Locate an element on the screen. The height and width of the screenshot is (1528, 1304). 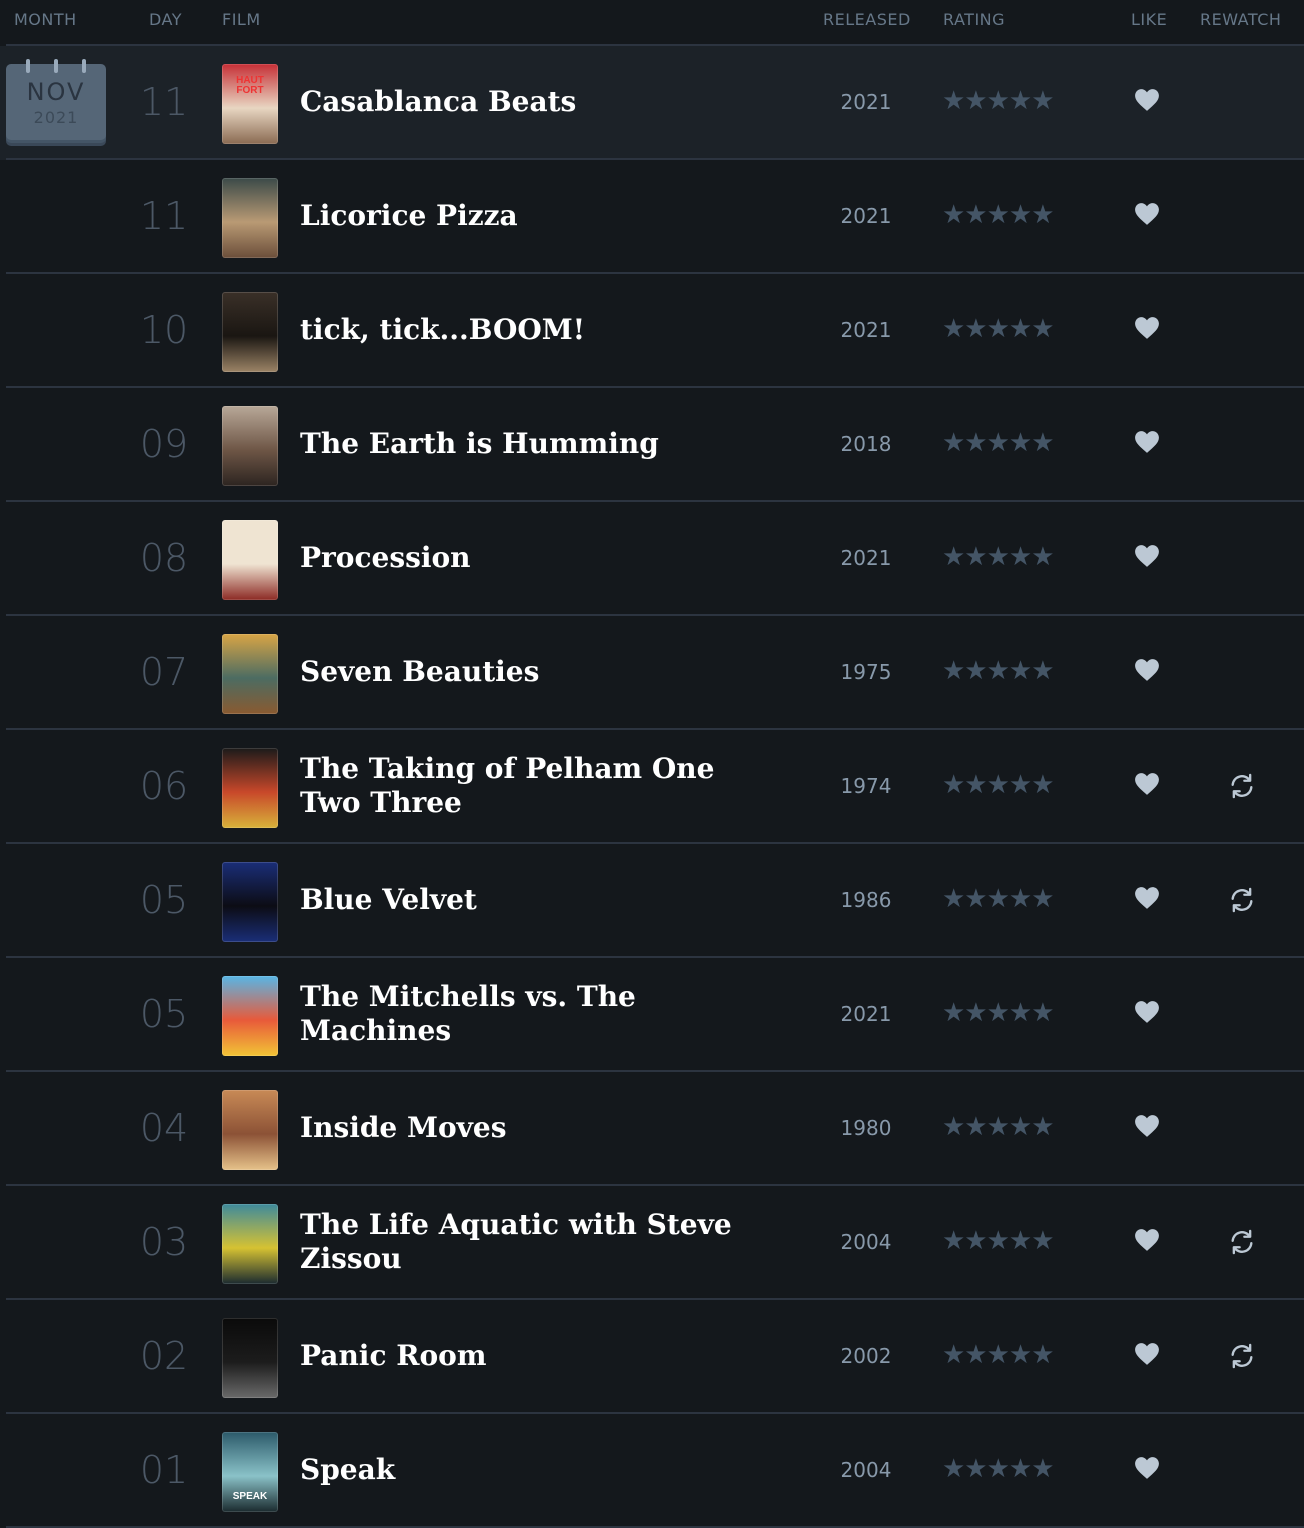
day-number: 07 is located at coordinates (164, 672).